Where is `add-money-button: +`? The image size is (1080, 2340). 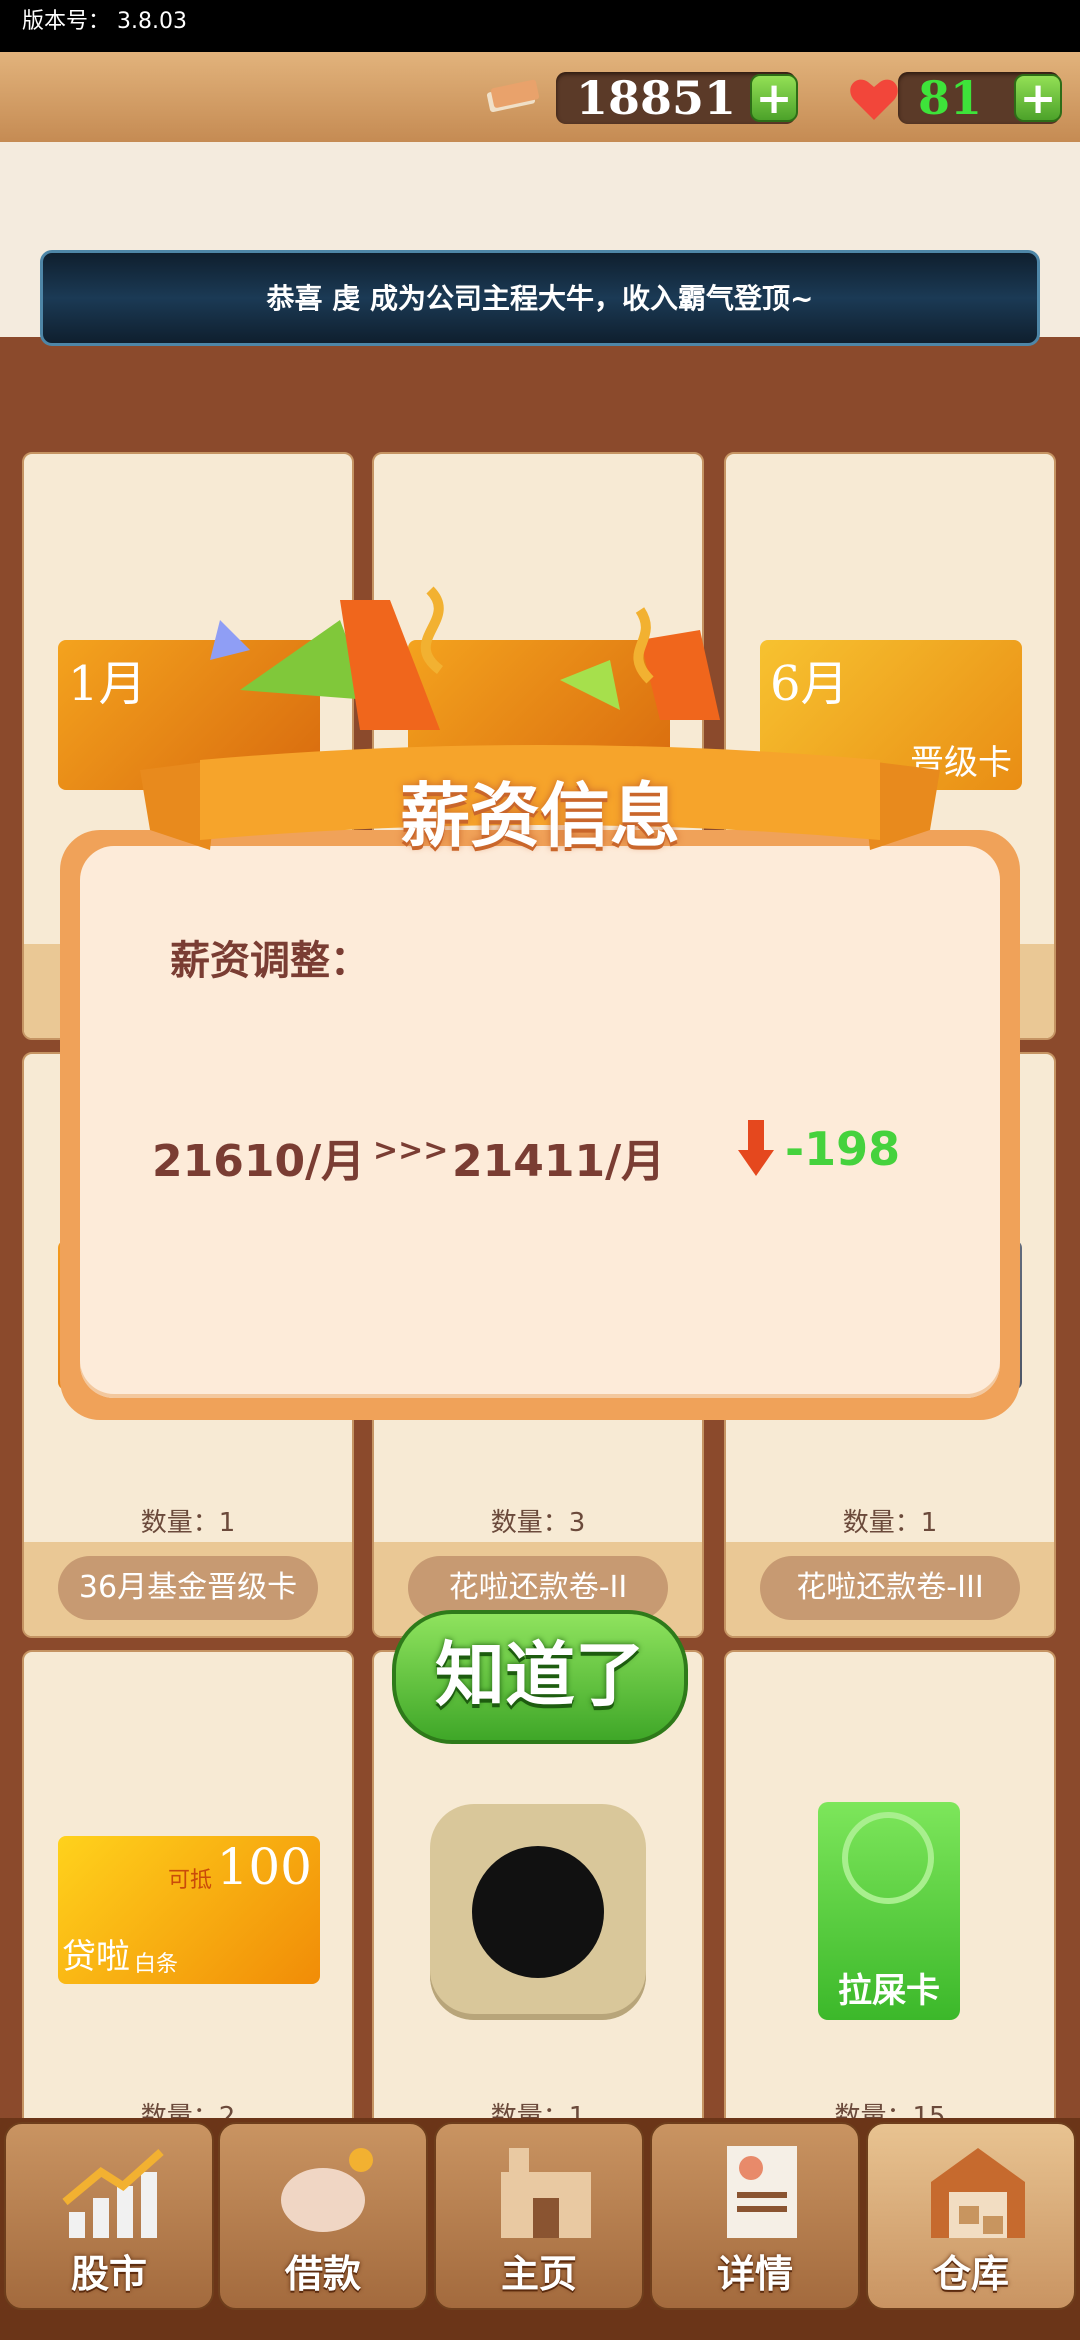 add-money-button: + is located at coordinates (774, 98).